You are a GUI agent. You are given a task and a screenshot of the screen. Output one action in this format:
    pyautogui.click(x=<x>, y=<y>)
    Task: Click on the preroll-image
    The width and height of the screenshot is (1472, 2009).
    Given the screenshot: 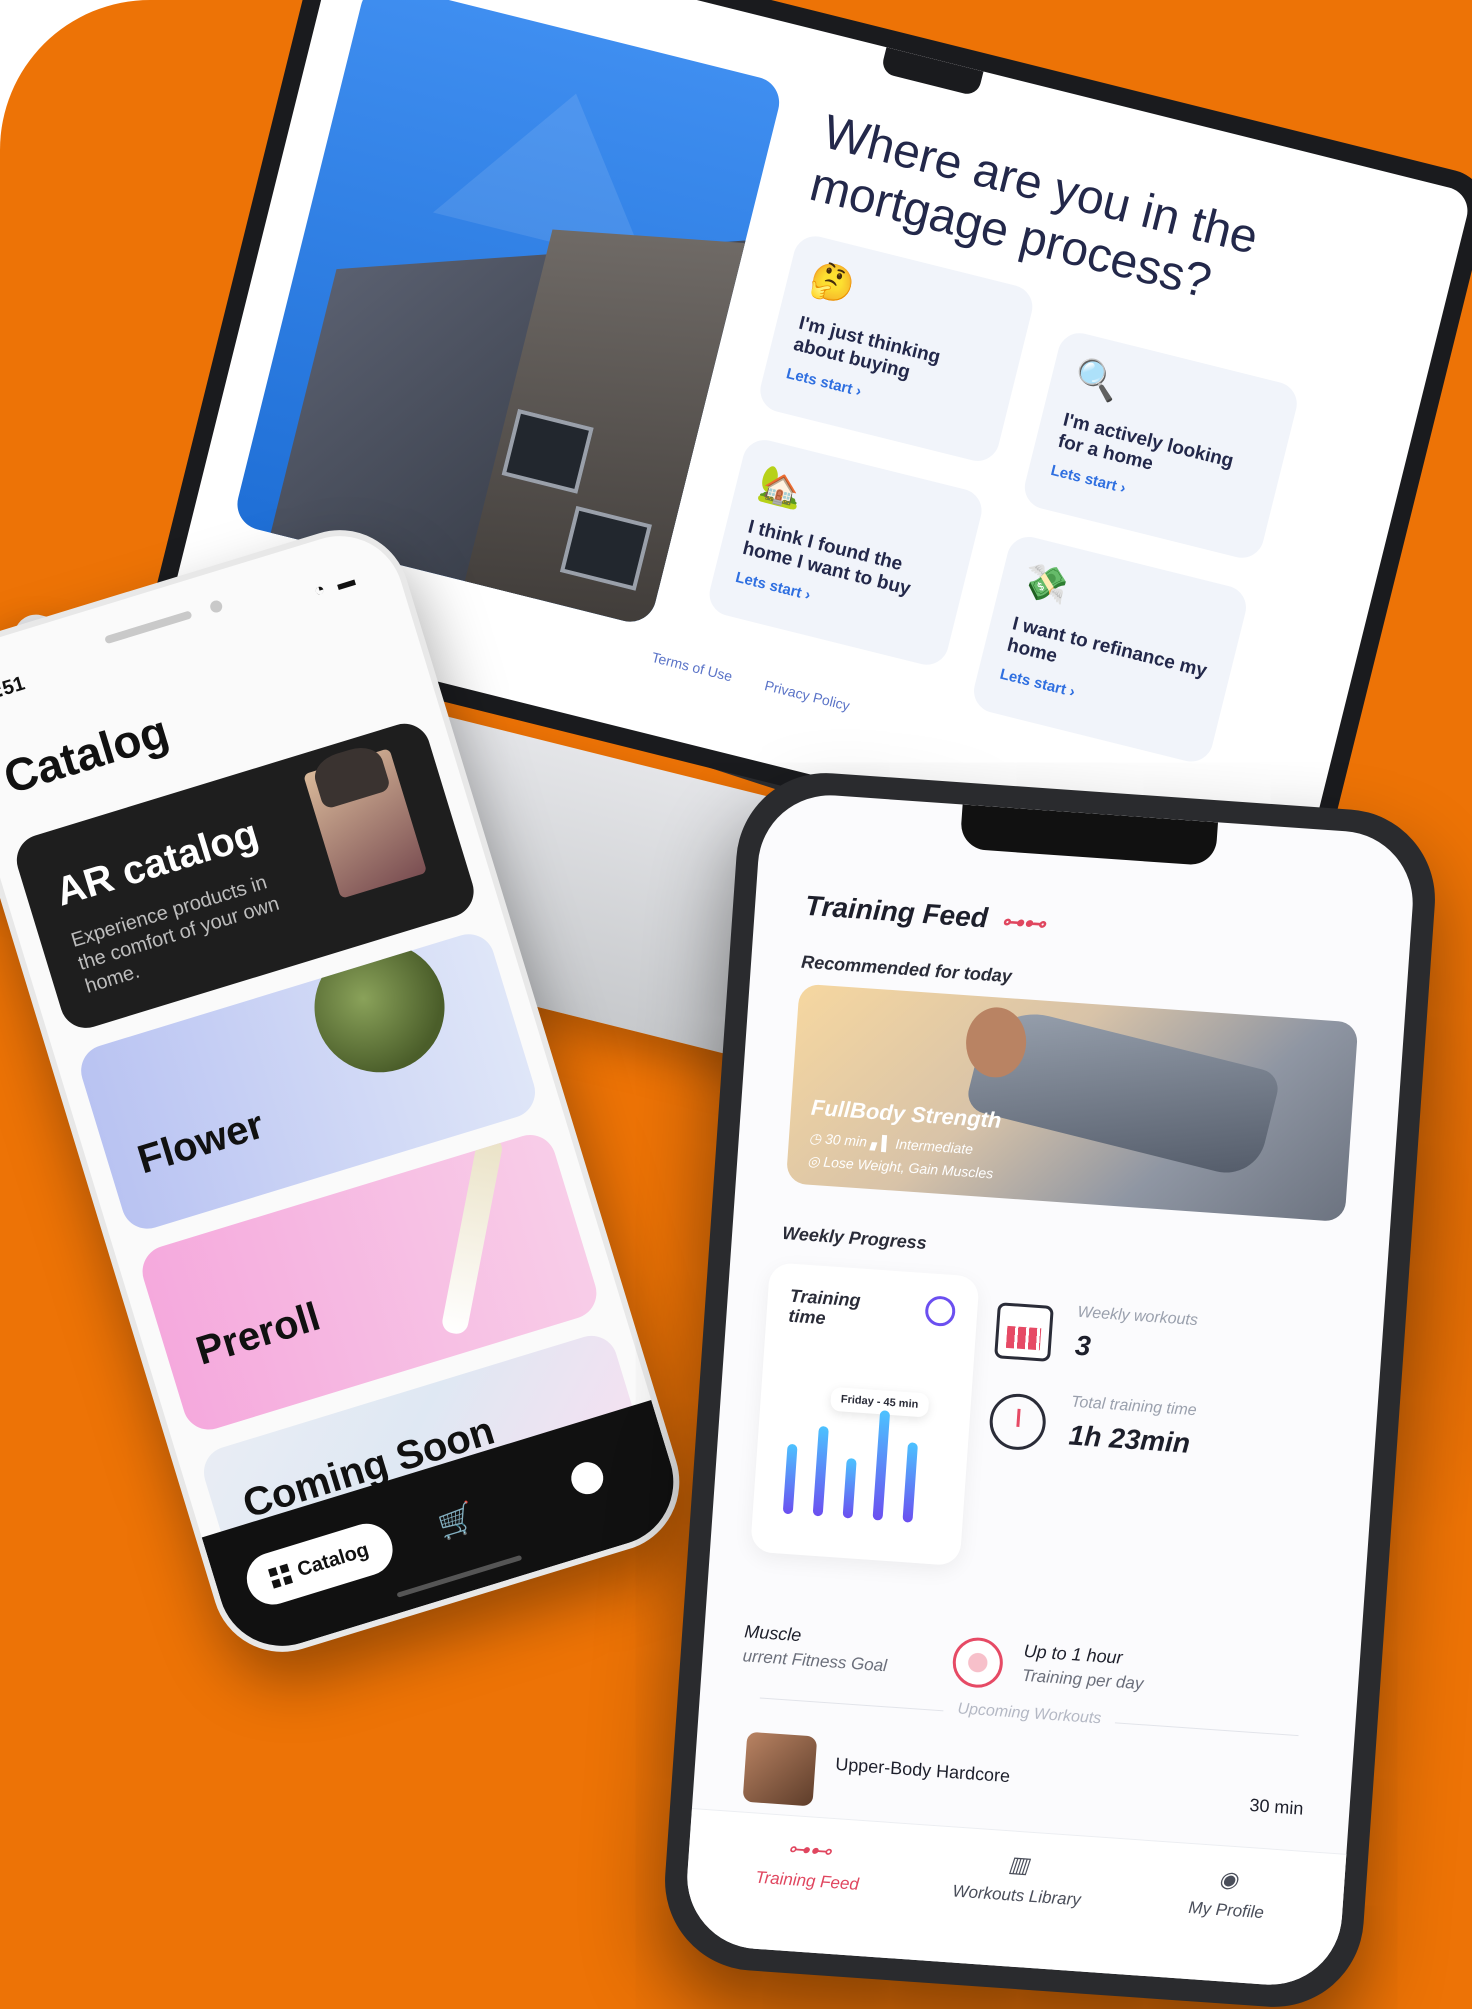 What is the action you would take?
    pyautogui.click(x=472, y=1235)
    